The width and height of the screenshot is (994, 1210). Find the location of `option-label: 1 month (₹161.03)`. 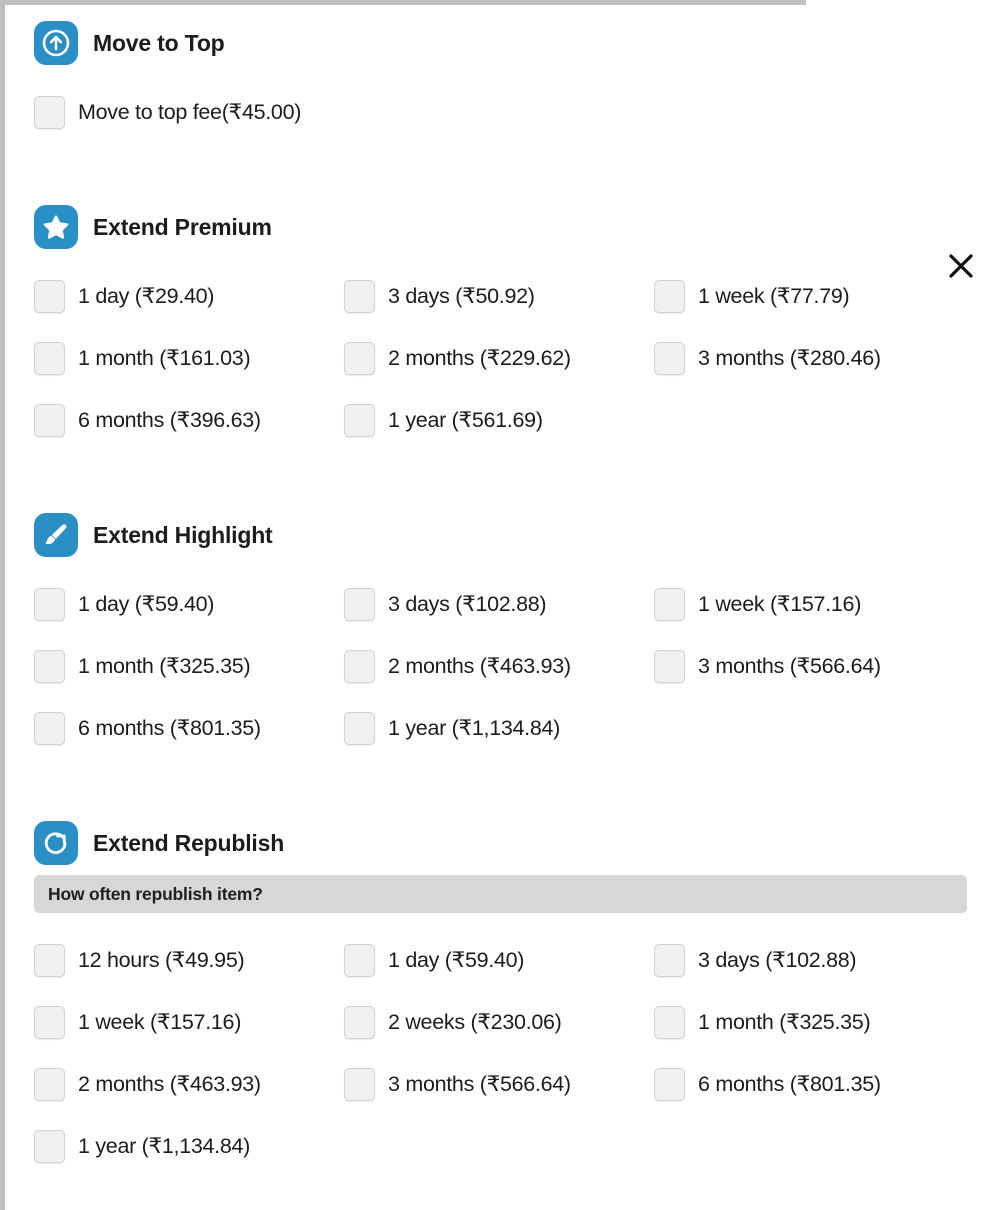

option-label: 1 month (₹161.03) is located at coordinates (164, 357).